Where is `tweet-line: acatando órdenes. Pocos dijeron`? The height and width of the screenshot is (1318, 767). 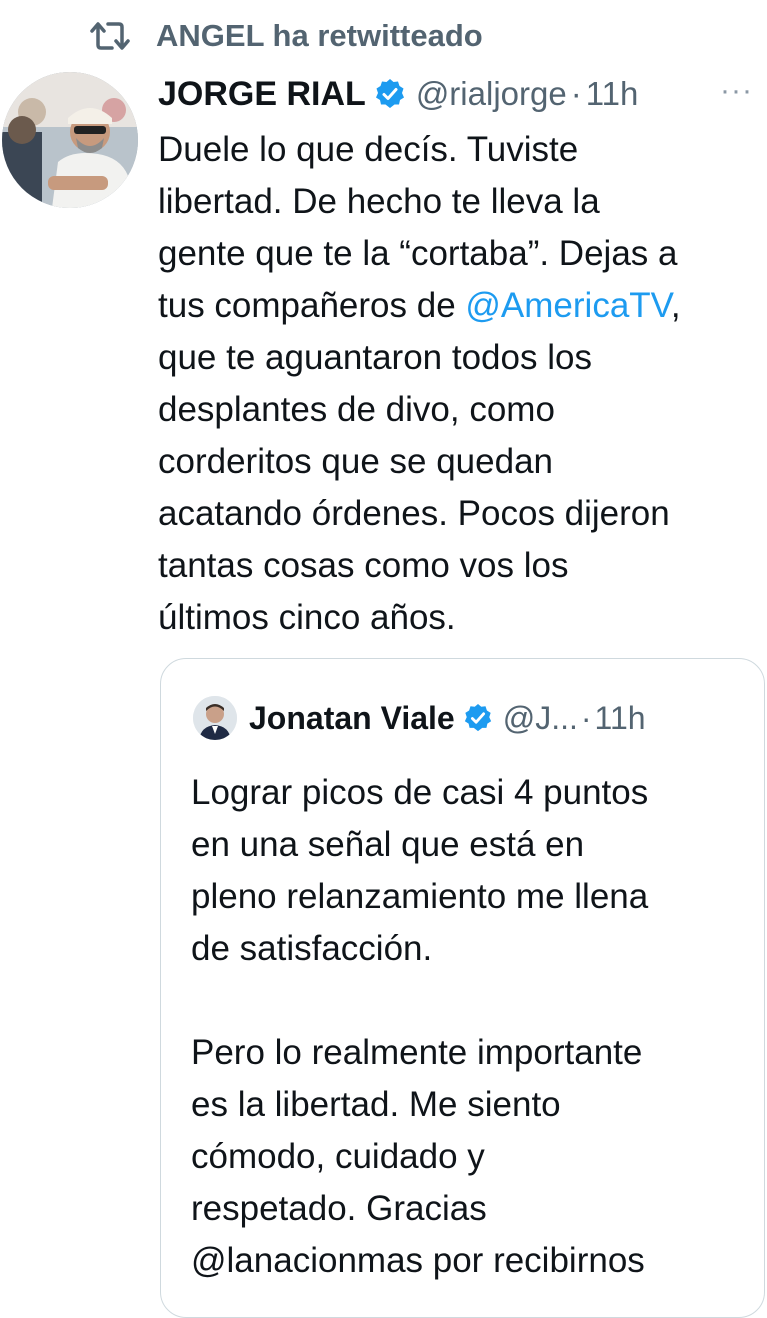 tweet-line: acatando órdenes. Pocos dijeron is located at coordinates (414, 513).